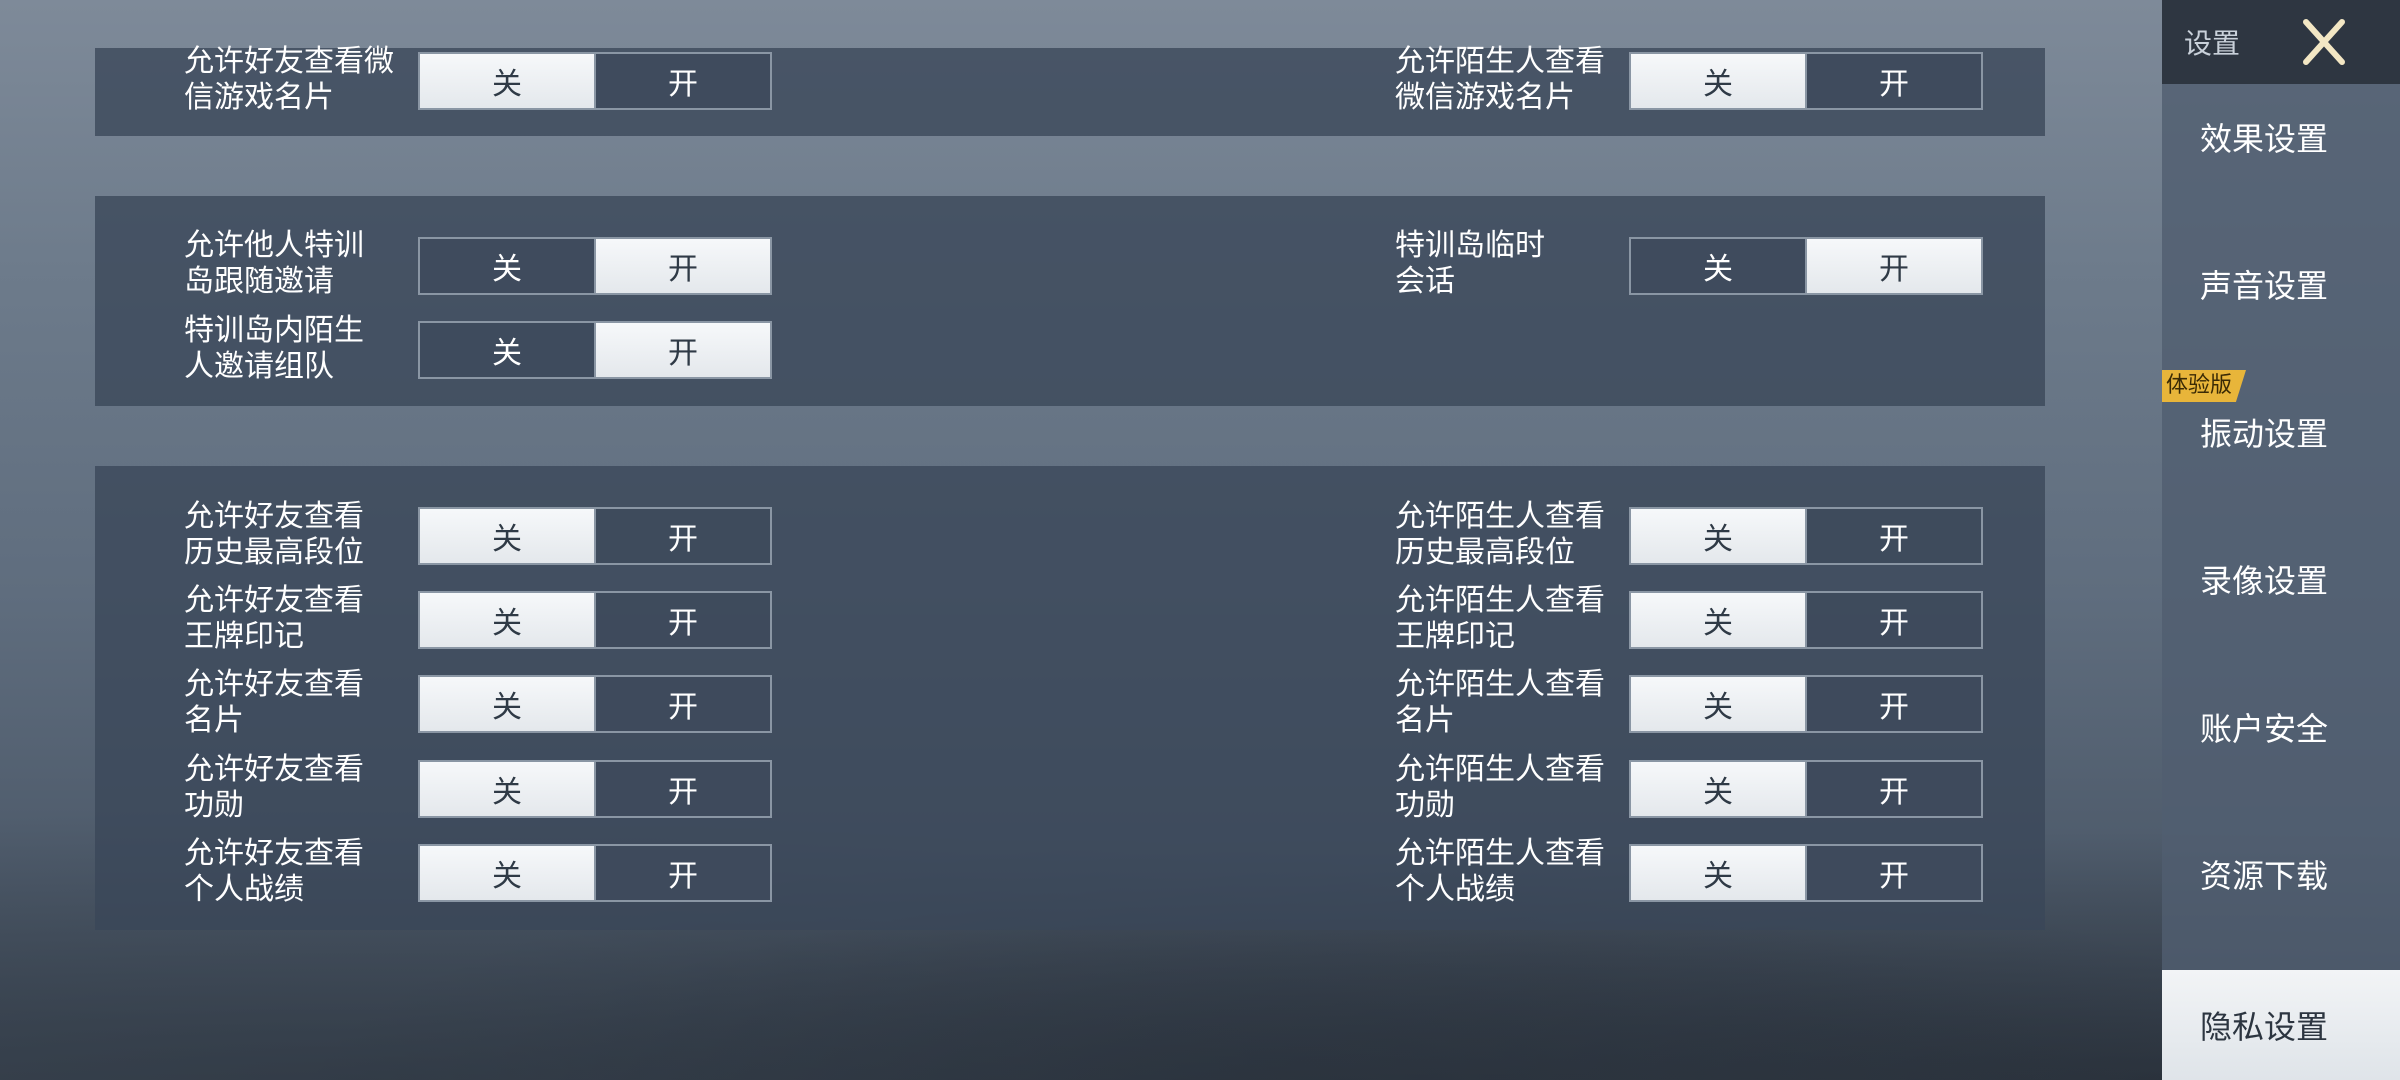 Image resolution: width=2400 pixels, height=1080 pixels. I want to click on sidebar-header: 设置, so click(2281, 42).